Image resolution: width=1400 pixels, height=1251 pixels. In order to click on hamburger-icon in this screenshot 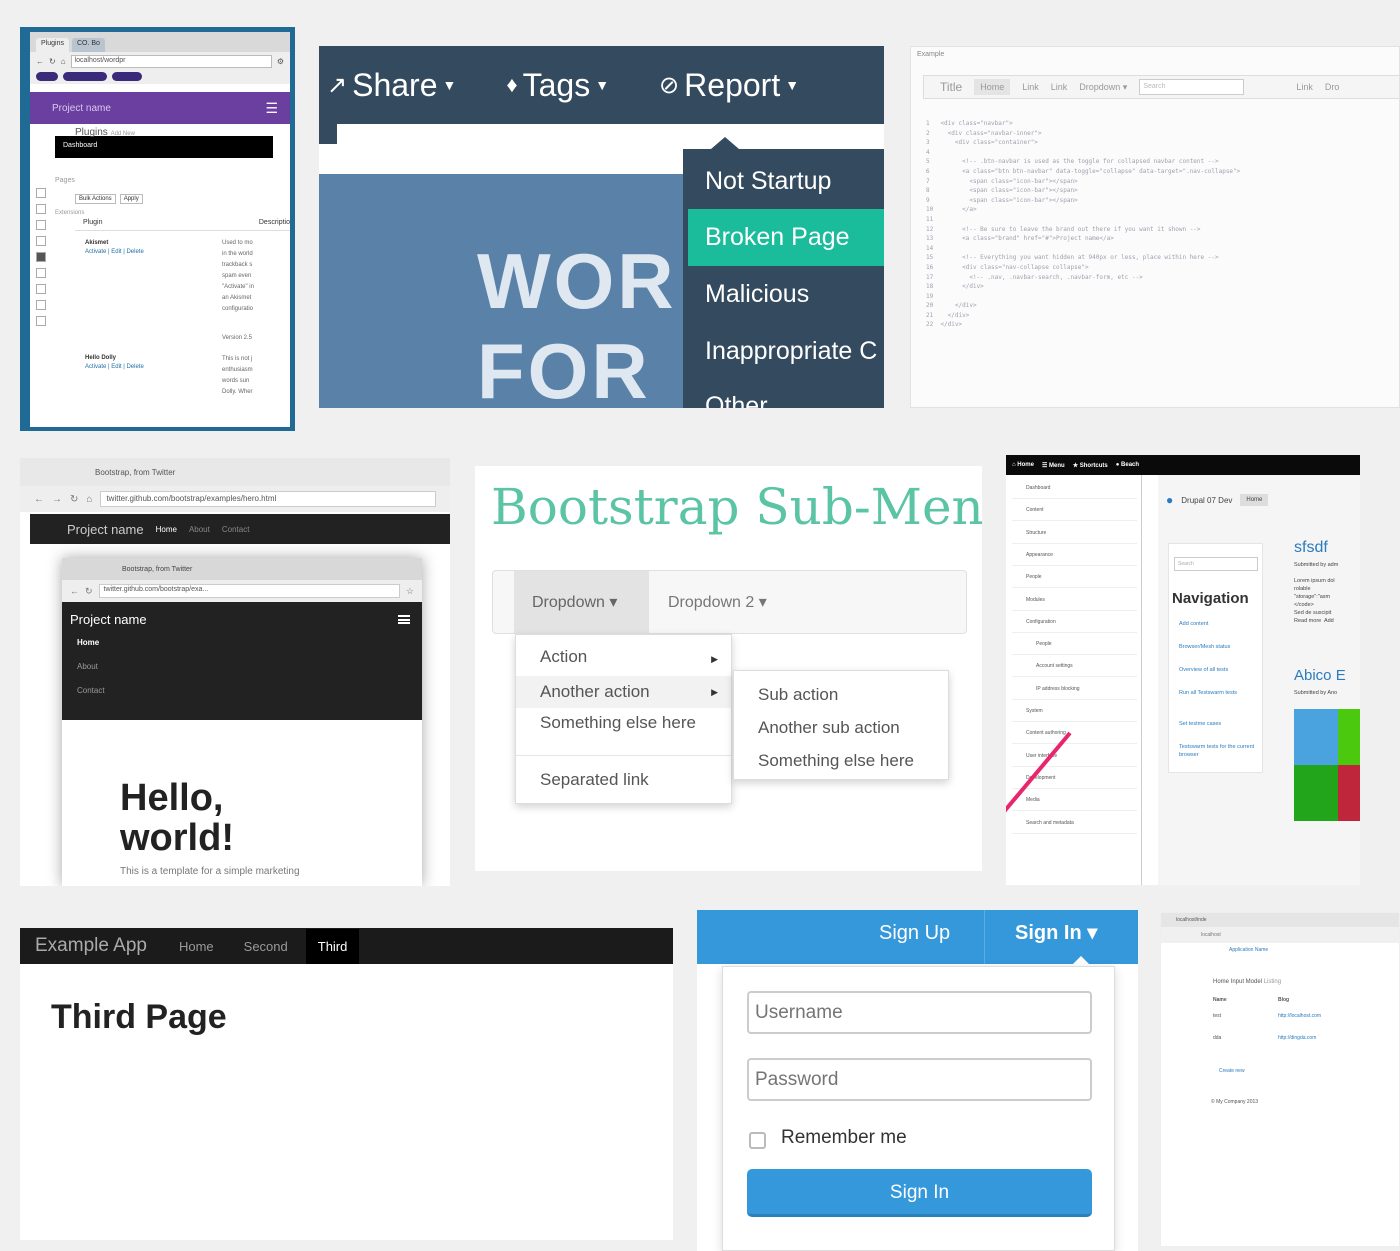, I will do `click(404, 619)`.